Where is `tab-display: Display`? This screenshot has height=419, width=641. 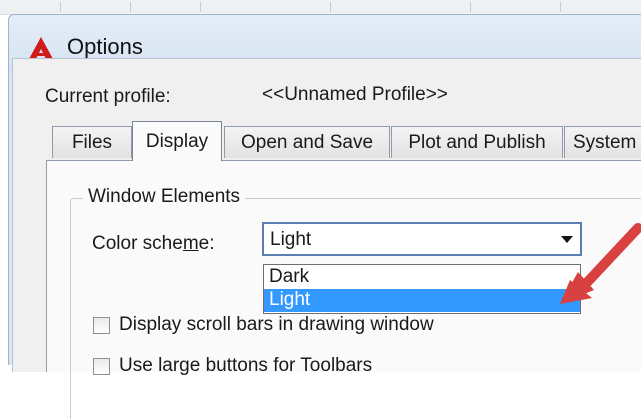
tab-display: Display is located at coordinates (177, 141).